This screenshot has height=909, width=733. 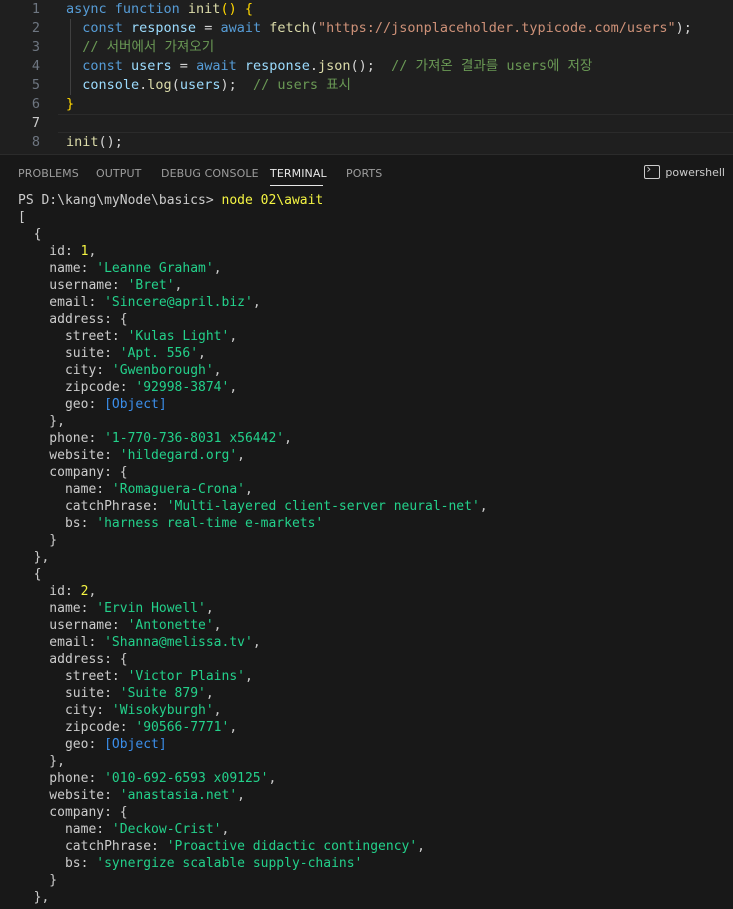 What do you see at coordinates (35, 28) in the screenshot?
I see `line-number: 2` at bounding box center [35, 28].